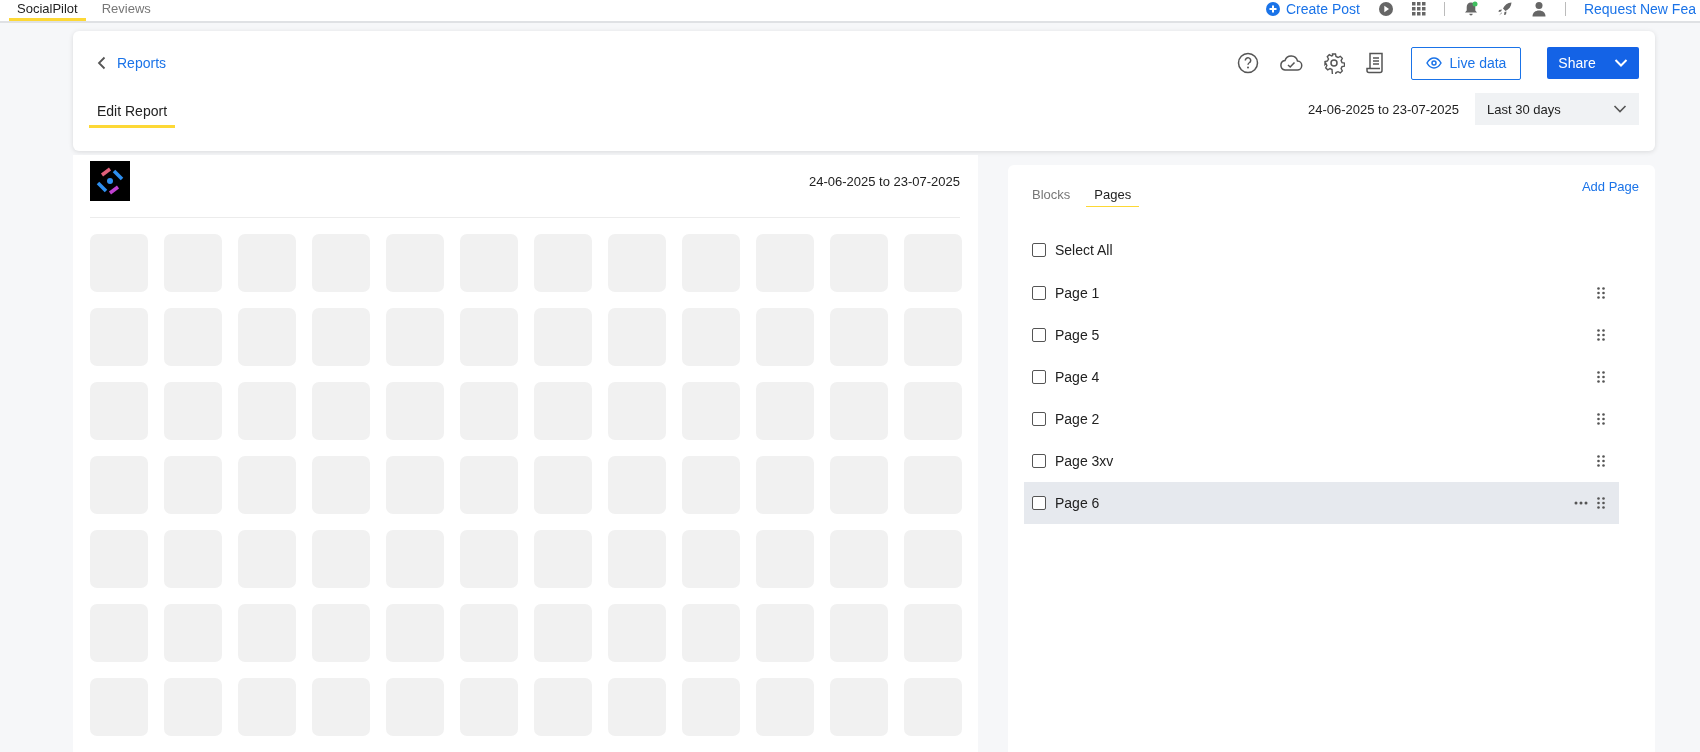 The image size is (1700, 752). Describe the element at coordinates (1321, 293) in the screenshot. I see `page-row: Page 1` at that location.